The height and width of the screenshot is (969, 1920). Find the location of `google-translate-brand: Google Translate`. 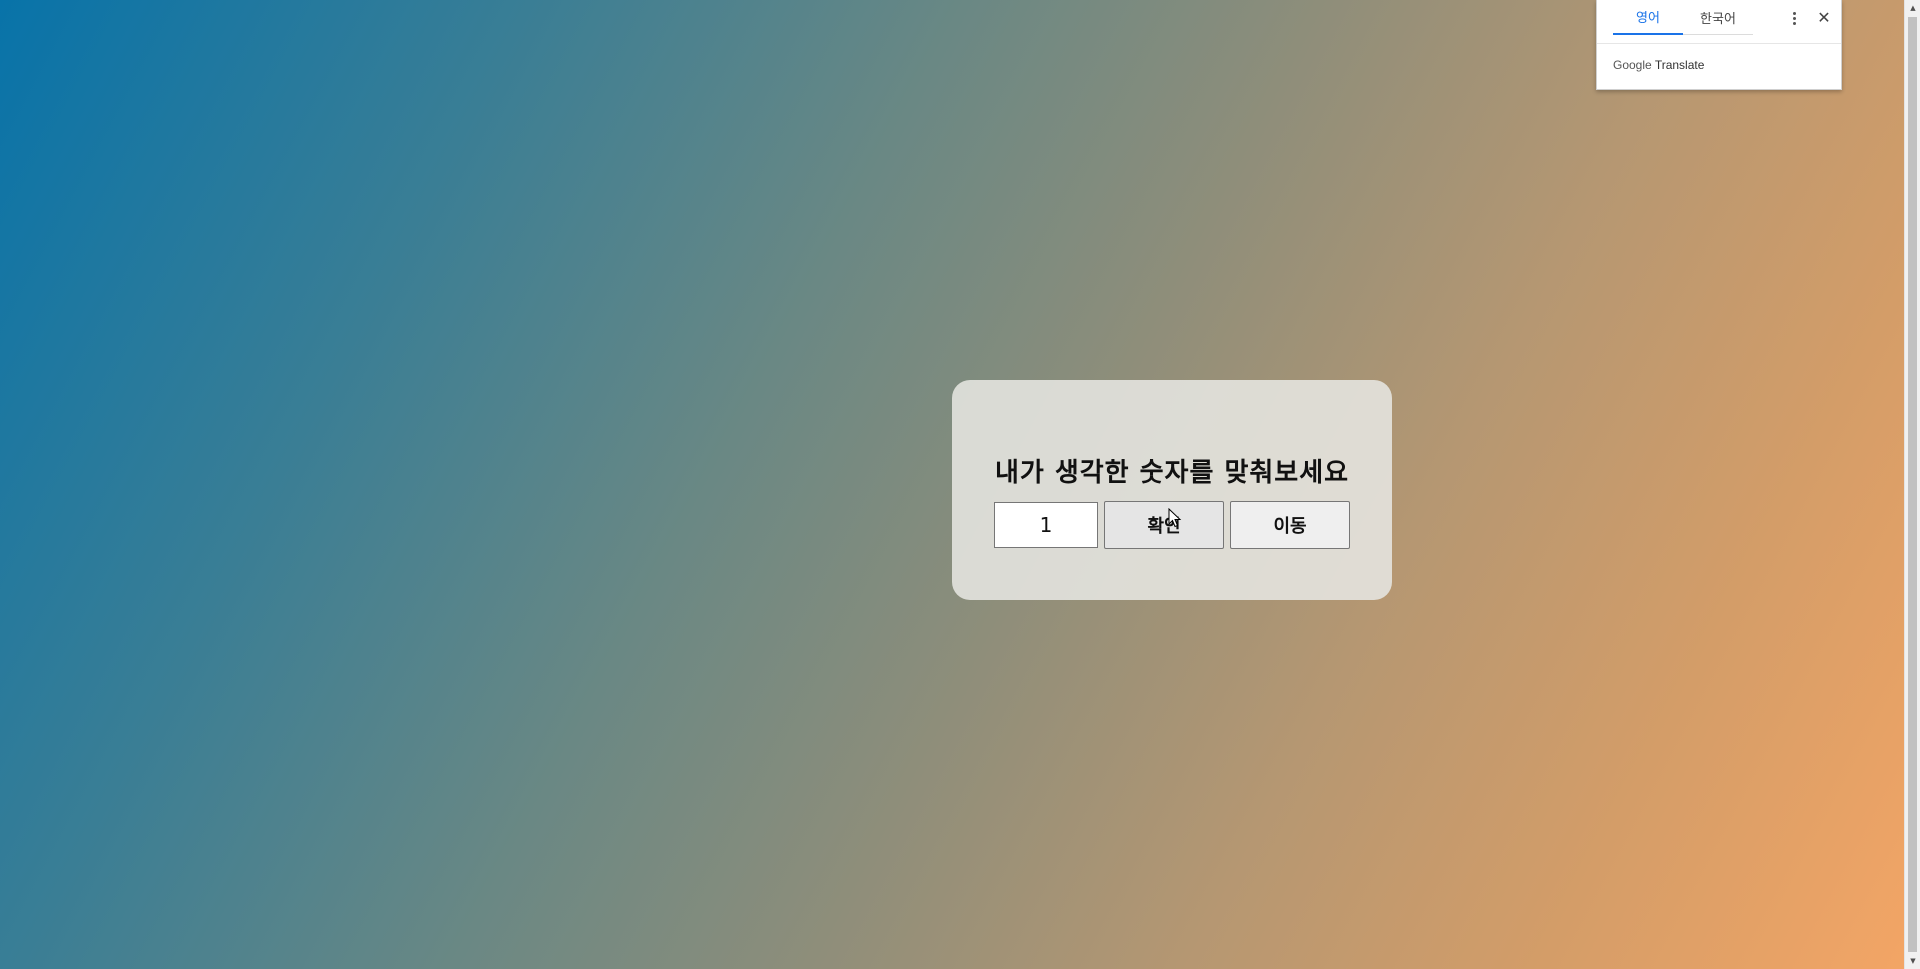

google-translate-brand: Google Translate is located at coordinates (1658, 65).